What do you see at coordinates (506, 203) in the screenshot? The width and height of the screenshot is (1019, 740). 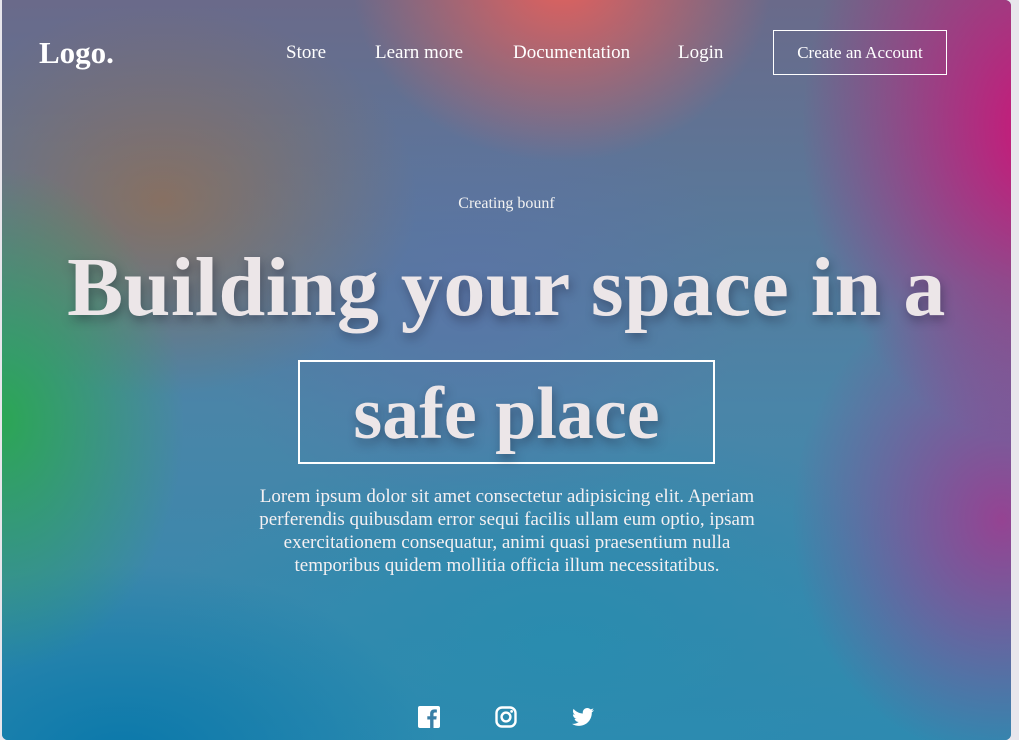 I see `hero-eyebrow: Creating bounf` at bounding box center [506, 203].